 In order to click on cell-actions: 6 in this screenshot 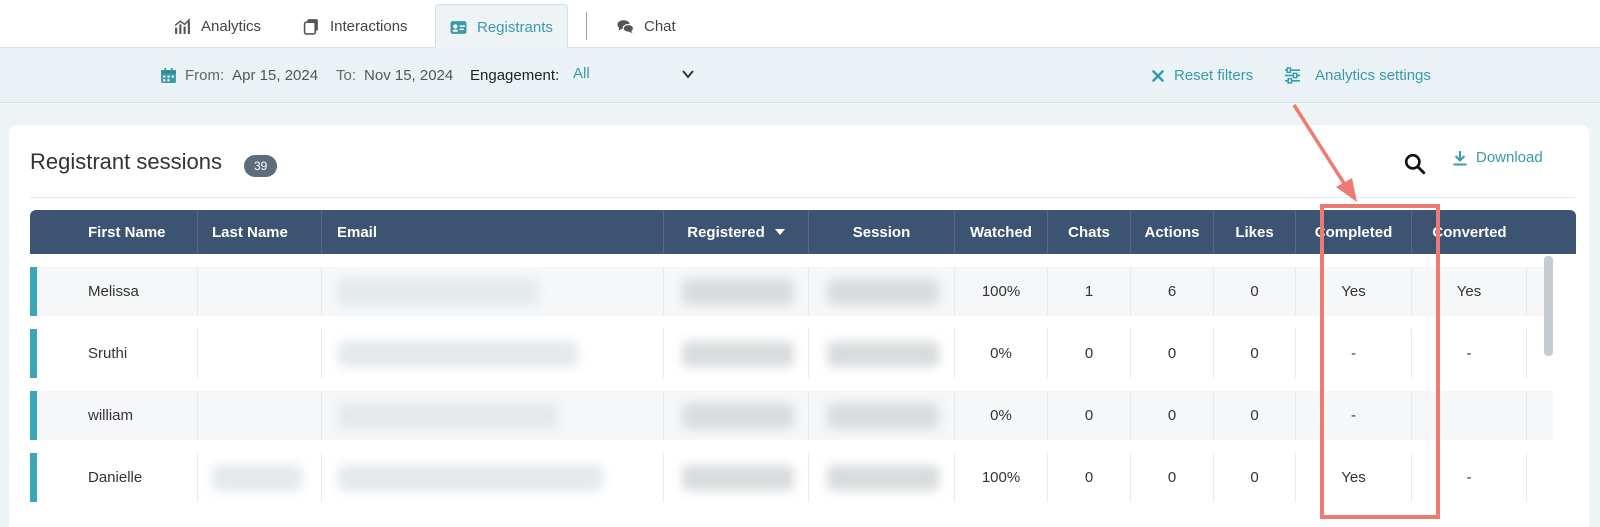, I will do `click(1172, 291)`.